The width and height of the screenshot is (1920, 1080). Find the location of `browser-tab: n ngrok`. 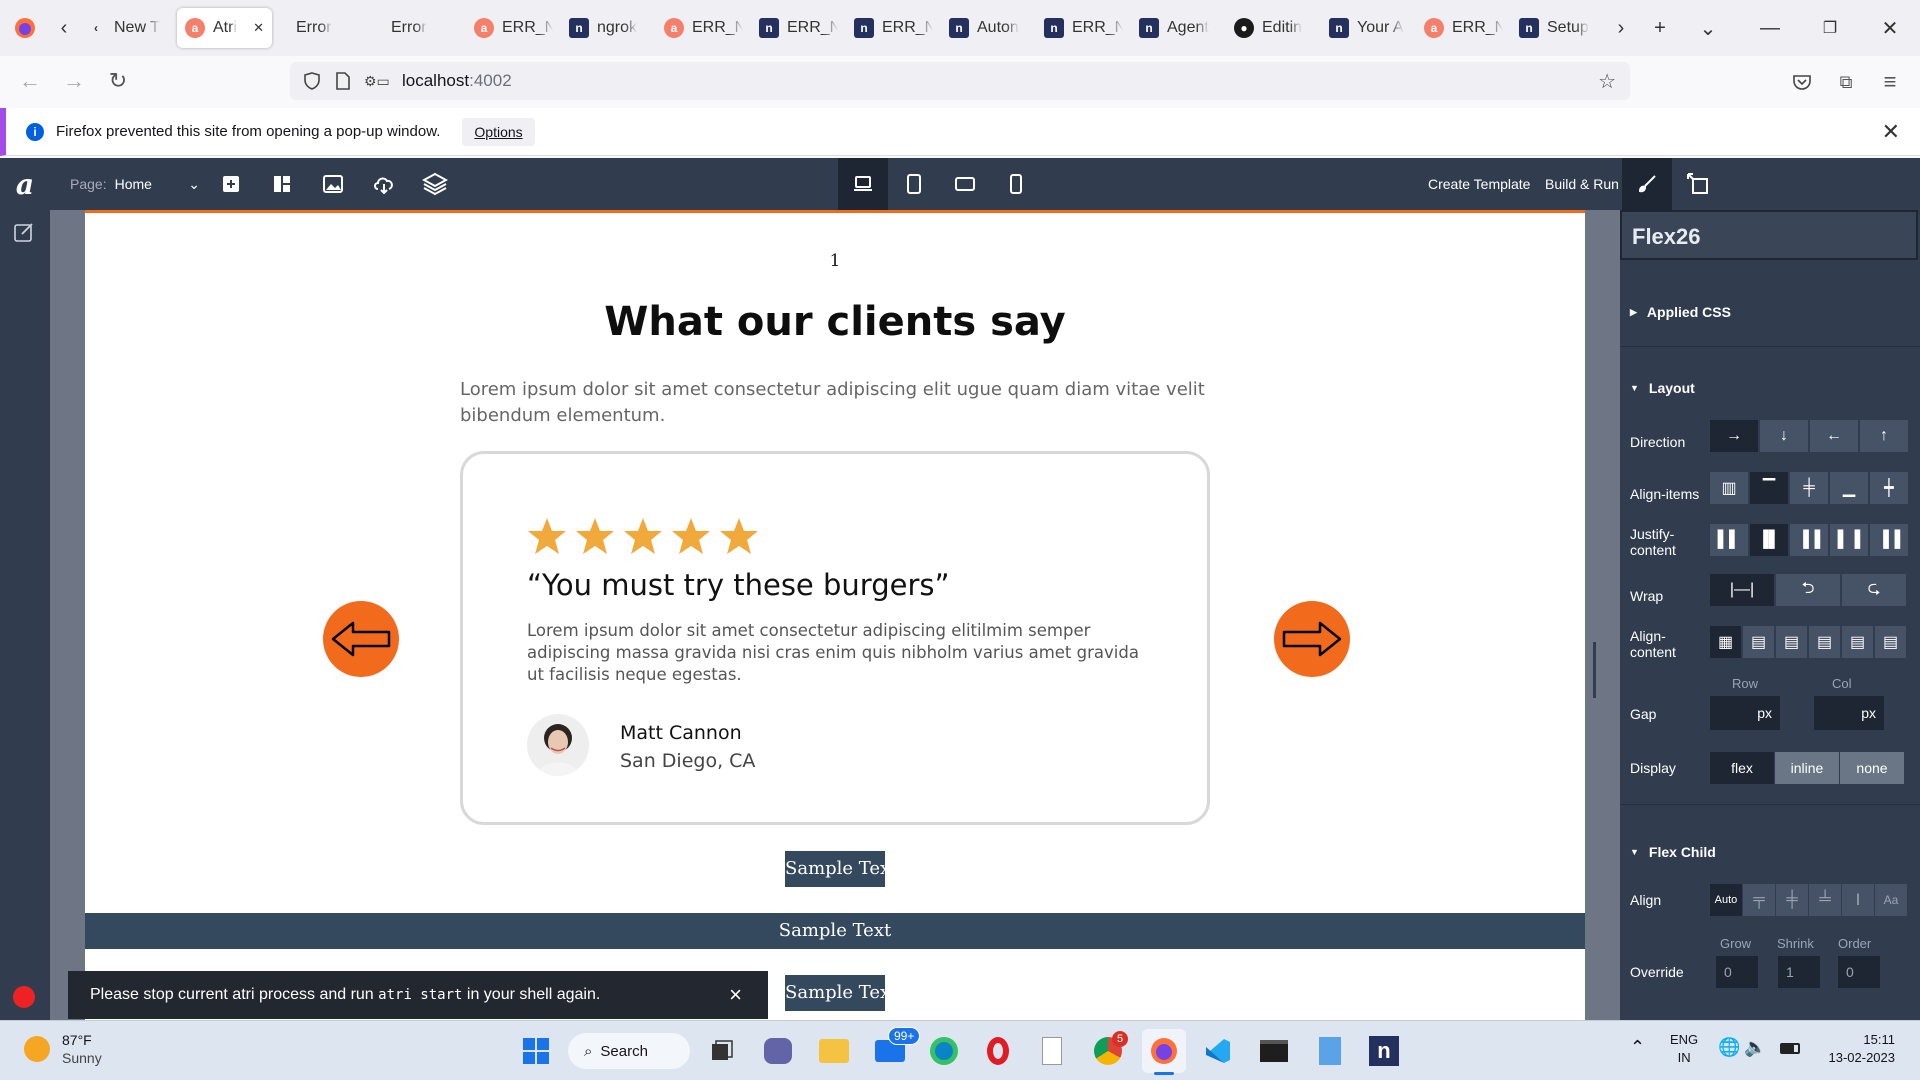

browser-tab: n ngrok is located at coordinates (608, 28).